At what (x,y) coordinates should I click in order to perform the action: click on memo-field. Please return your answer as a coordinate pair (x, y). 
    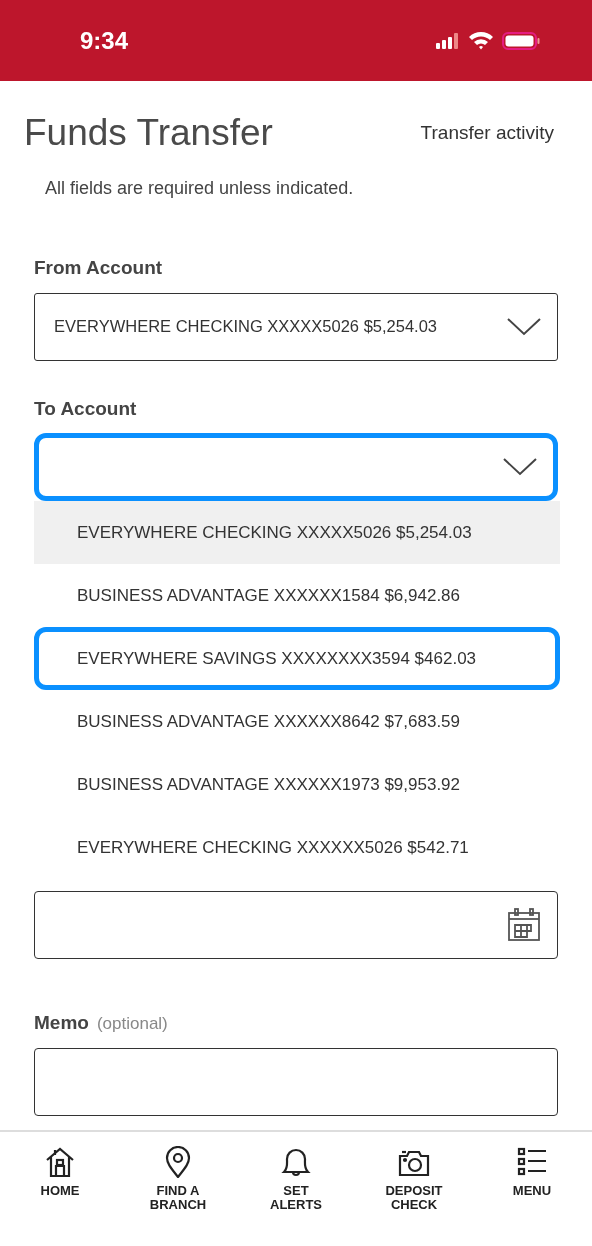
    Looking at the image, I should click on (296, 1081).